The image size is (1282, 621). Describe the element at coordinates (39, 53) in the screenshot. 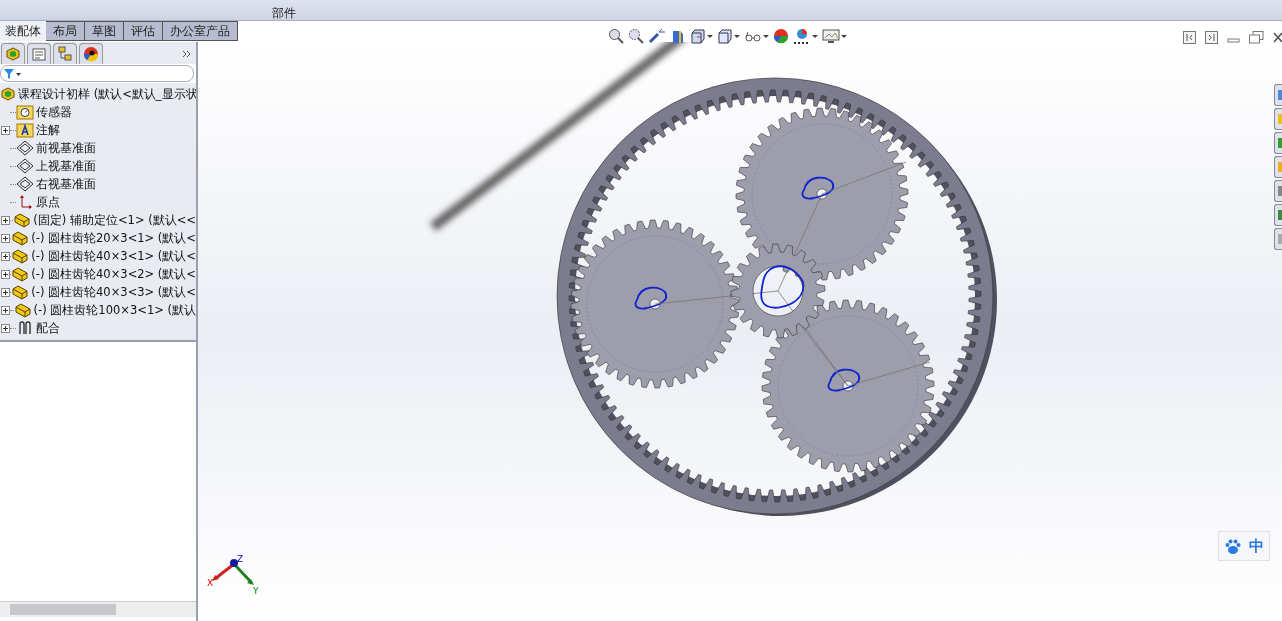

I see `property-tab-icon` at that location.